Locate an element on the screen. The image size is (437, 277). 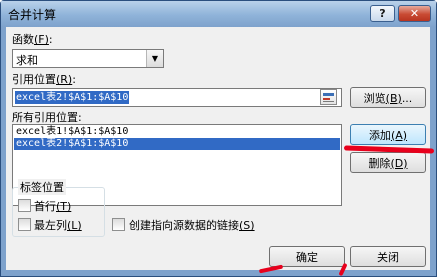
add-label: 添加(A) is located at coordinates (388, 135).